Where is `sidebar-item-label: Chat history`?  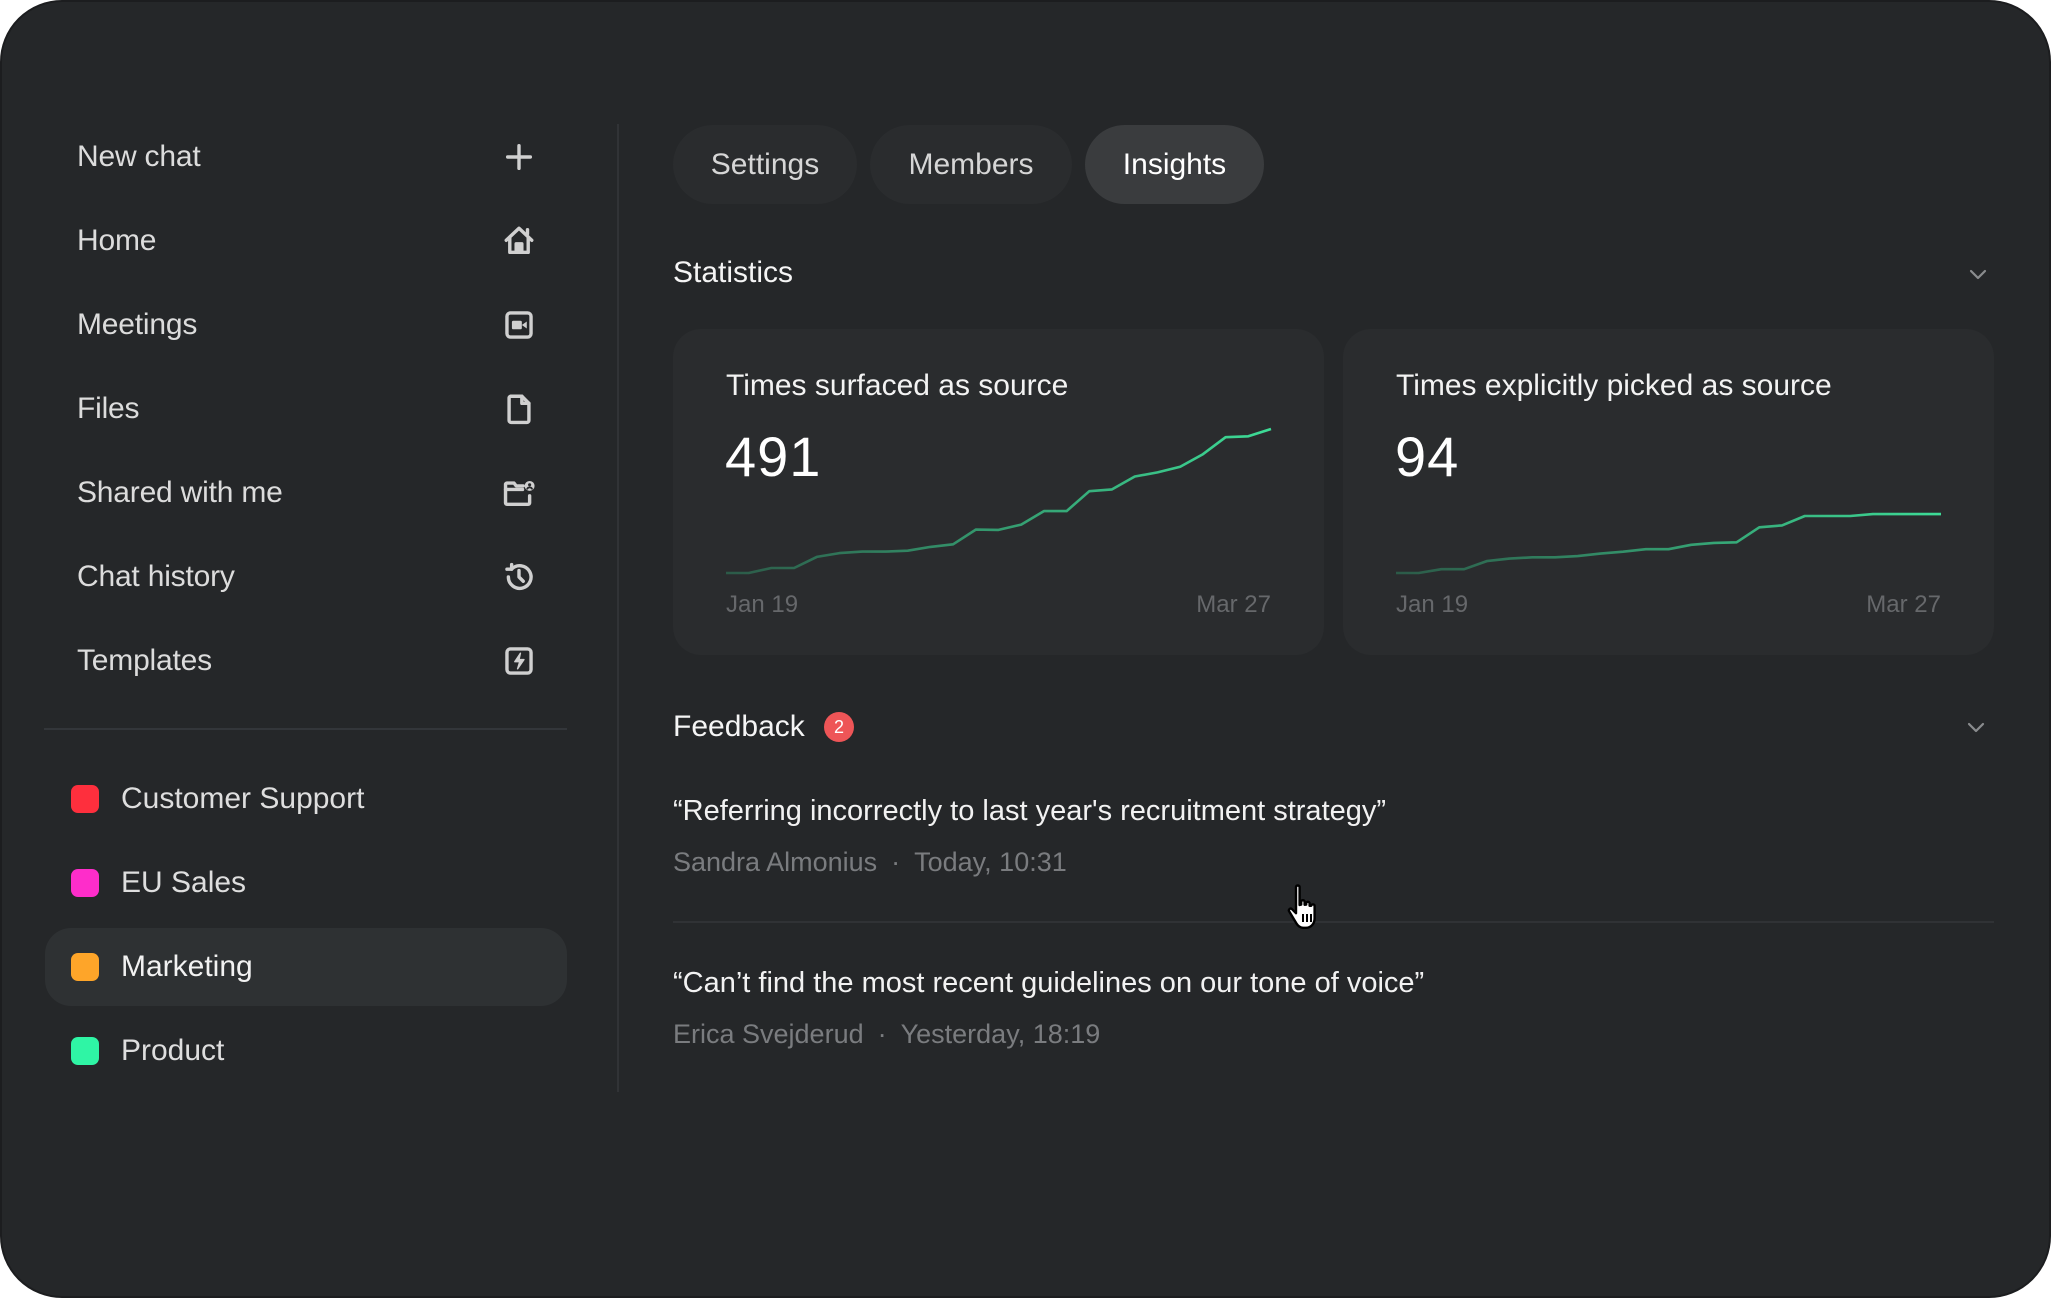
sidebar-item-label: Chat history is located at coordinates (156, 576).